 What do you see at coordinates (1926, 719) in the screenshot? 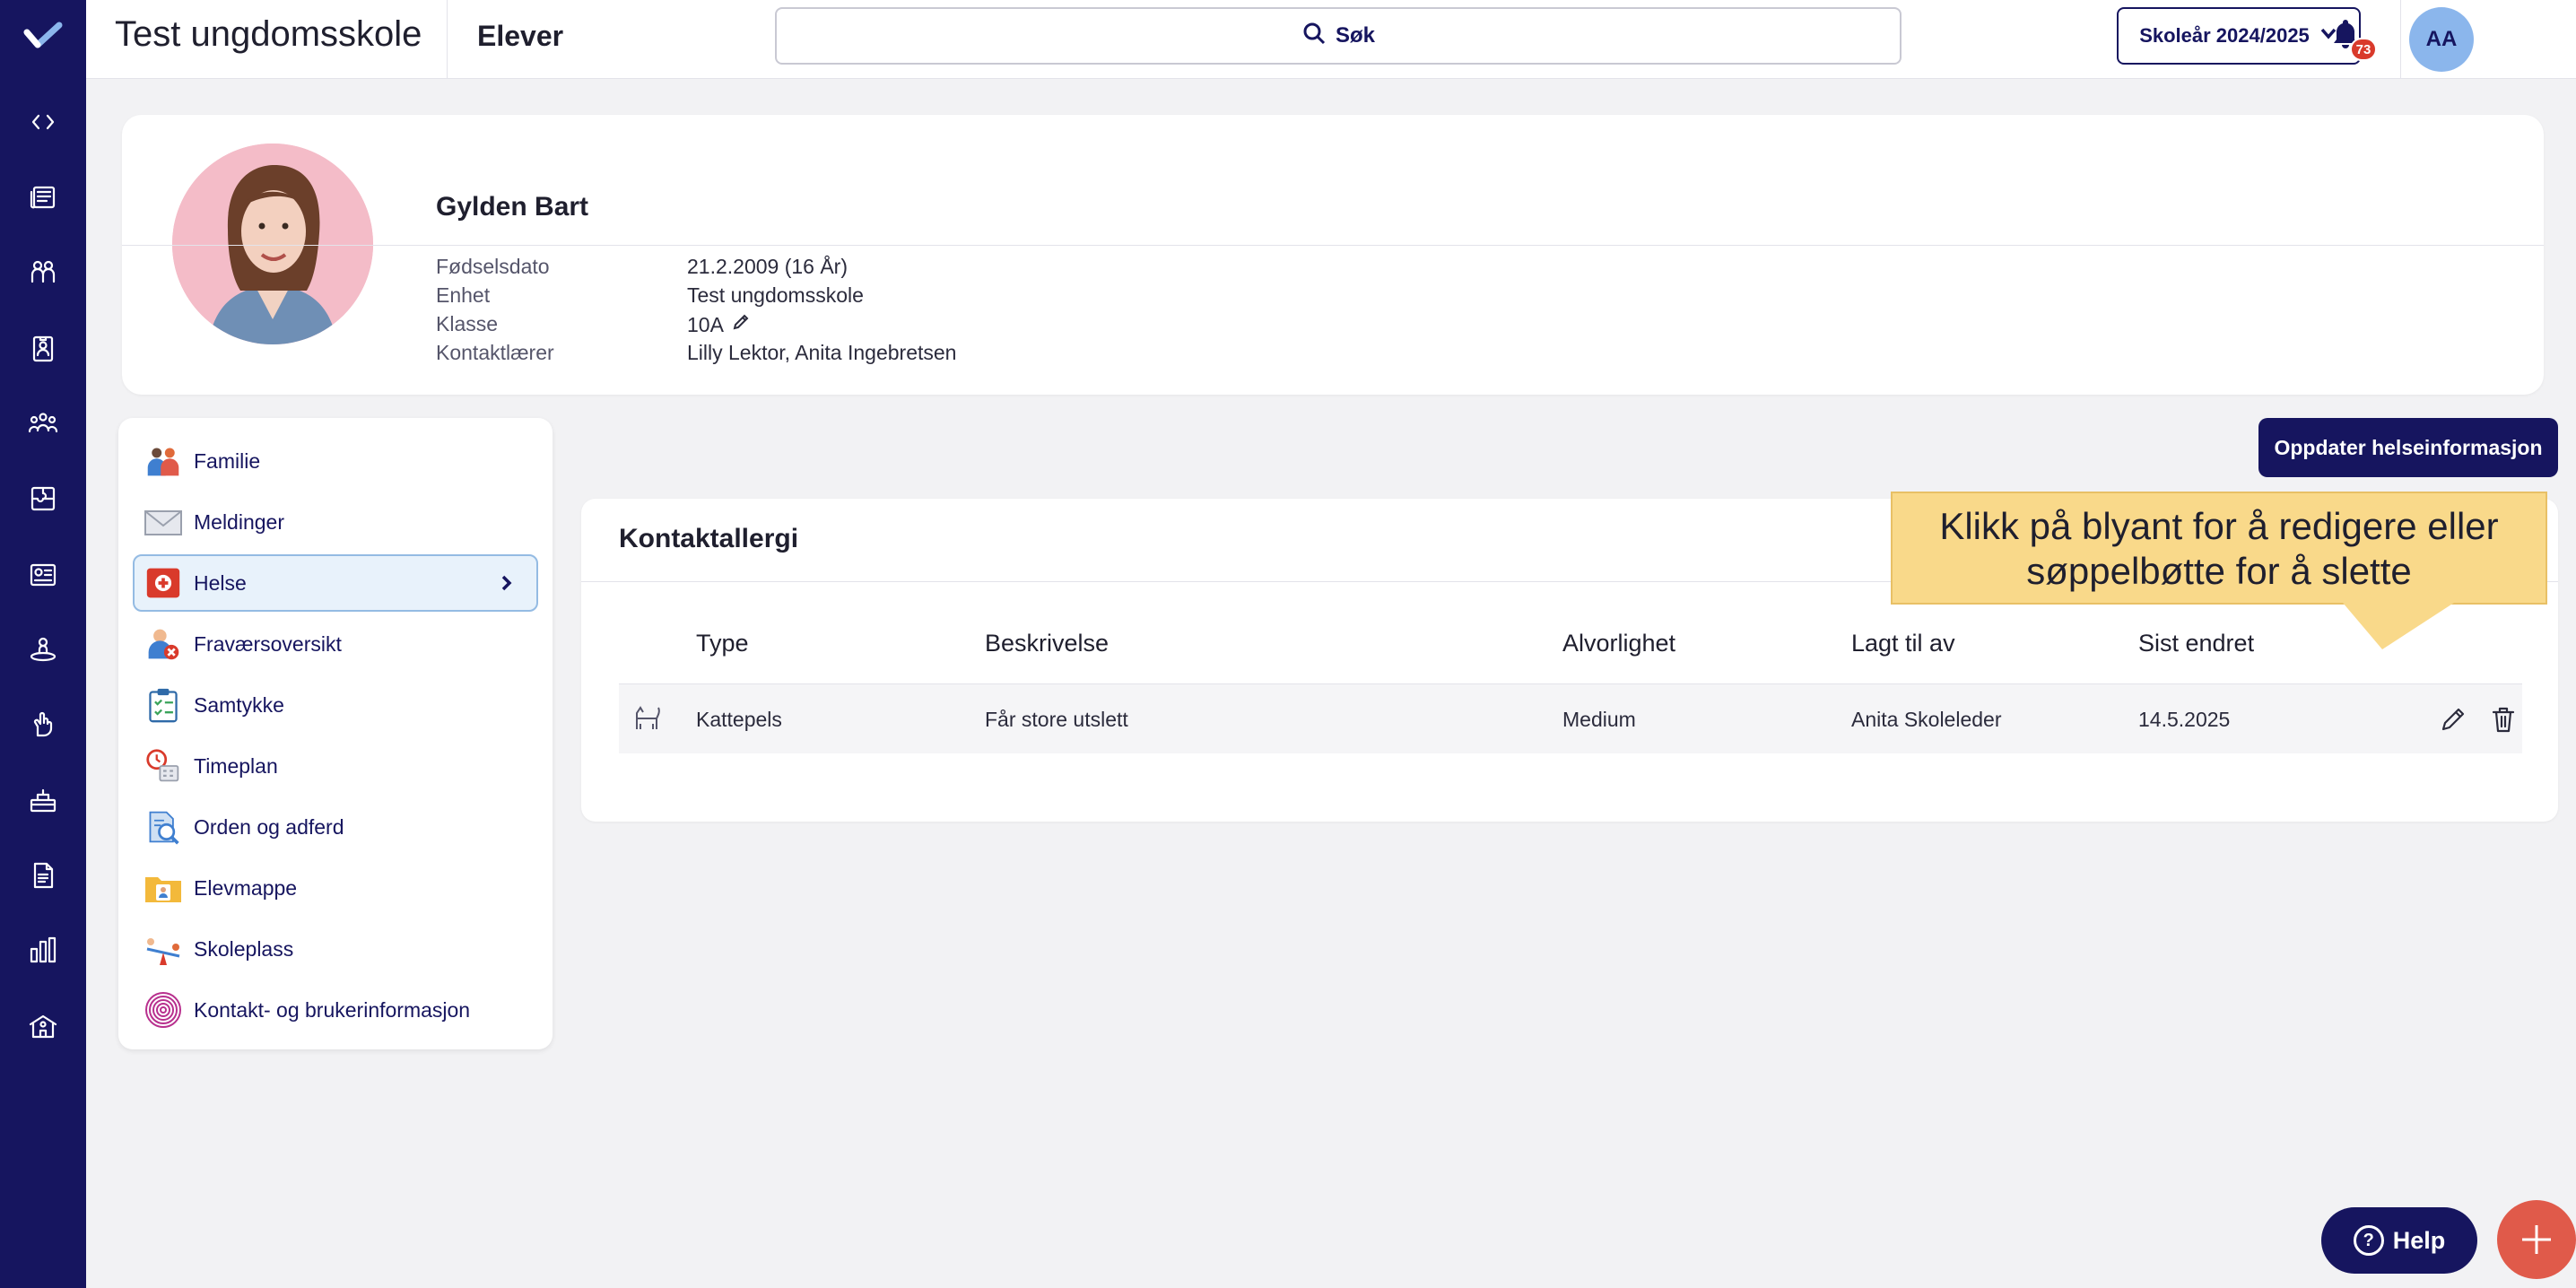
I see `cell-added-by: Anita Skoleleder` at bounding box center [1926, 719].